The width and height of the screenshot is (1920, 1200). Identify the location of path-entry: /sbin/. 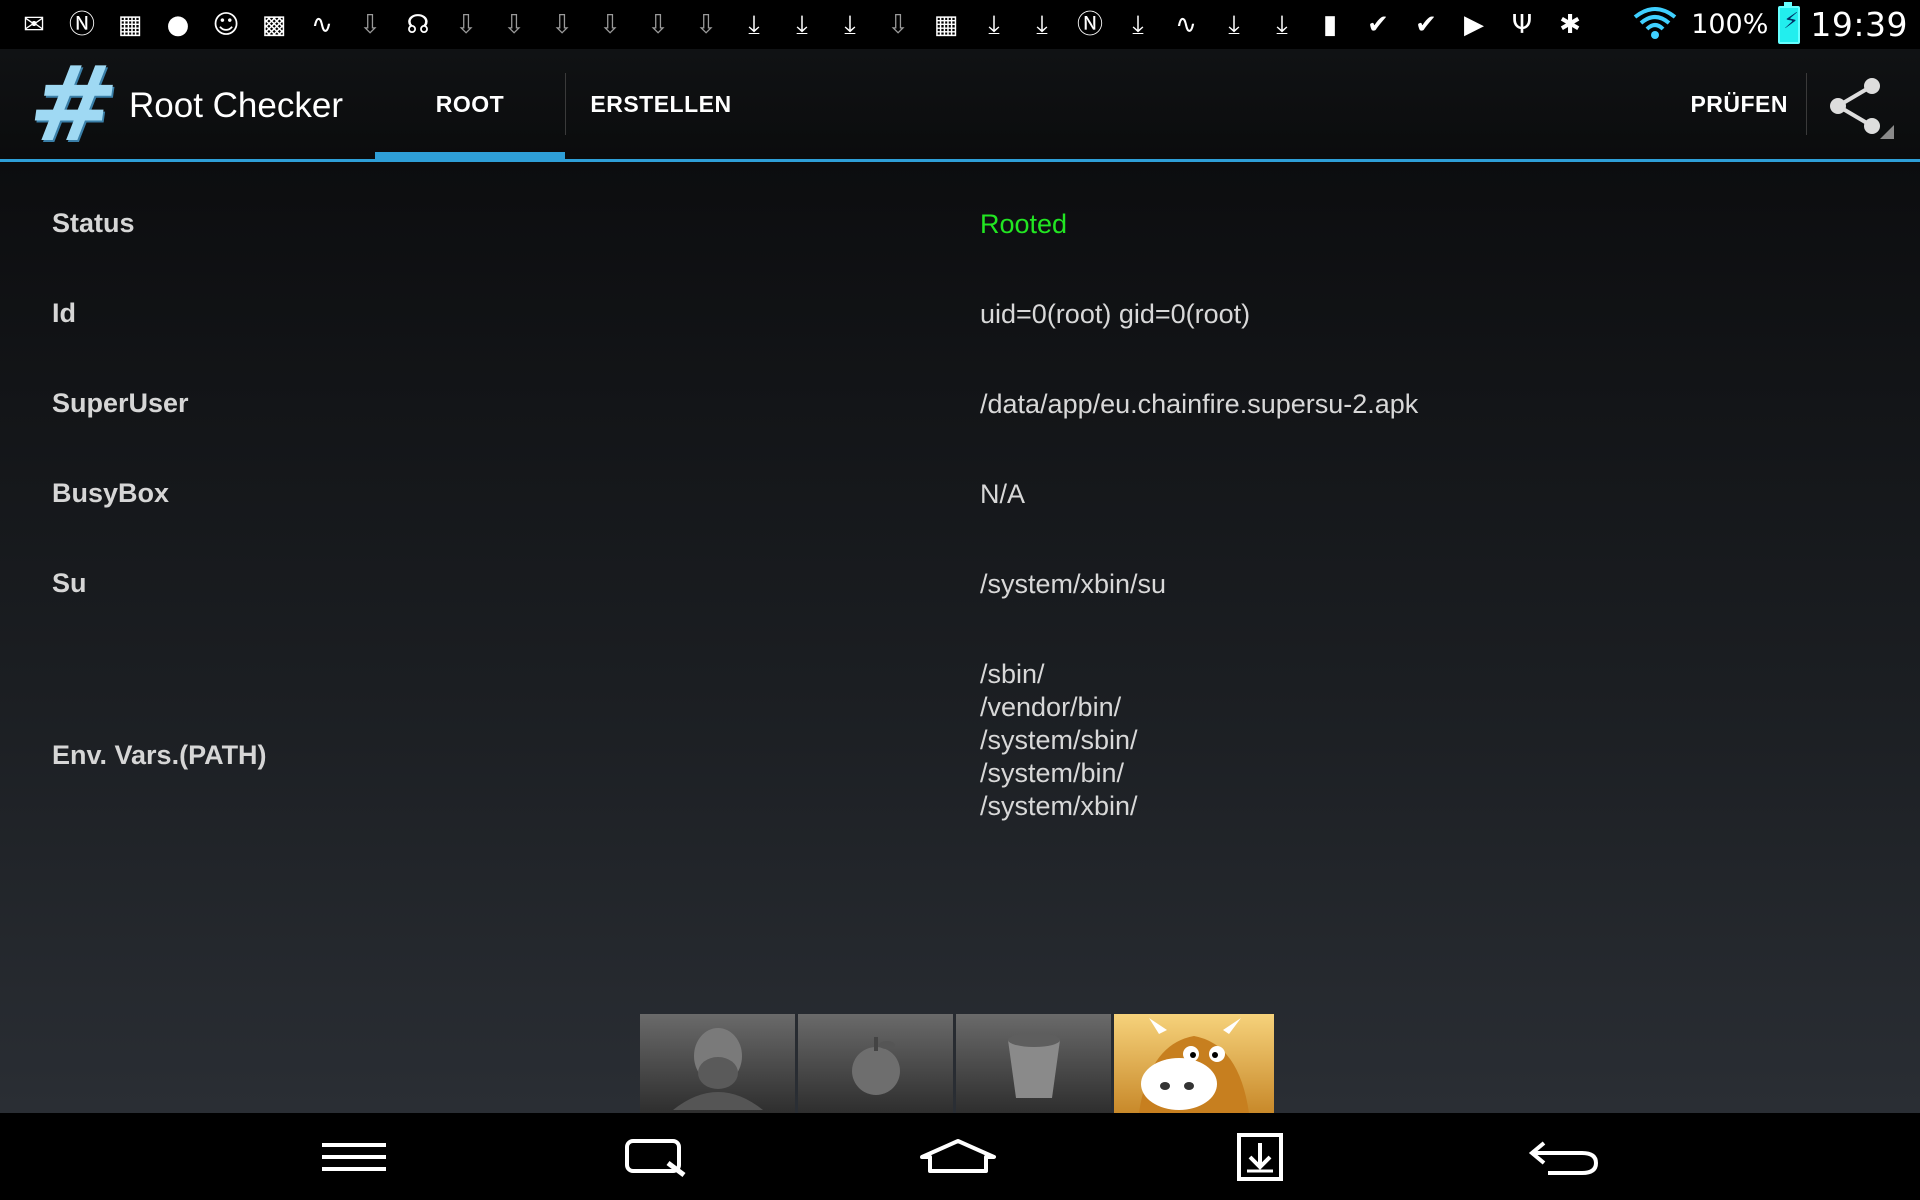
(1012, 674).